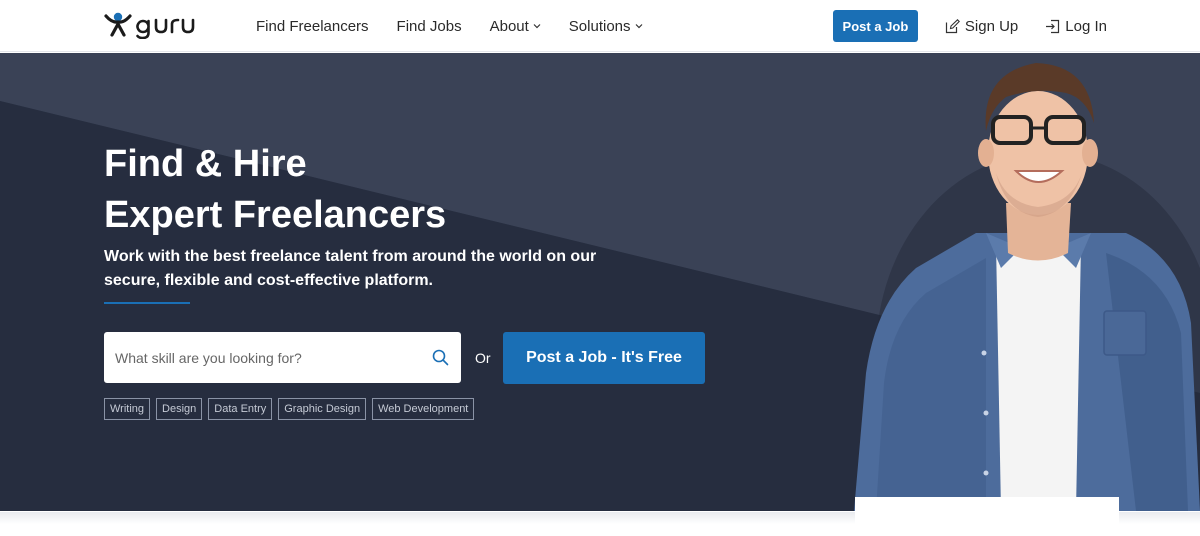  I want to click on sign-up-link: Sign Up, so click(981, 26).